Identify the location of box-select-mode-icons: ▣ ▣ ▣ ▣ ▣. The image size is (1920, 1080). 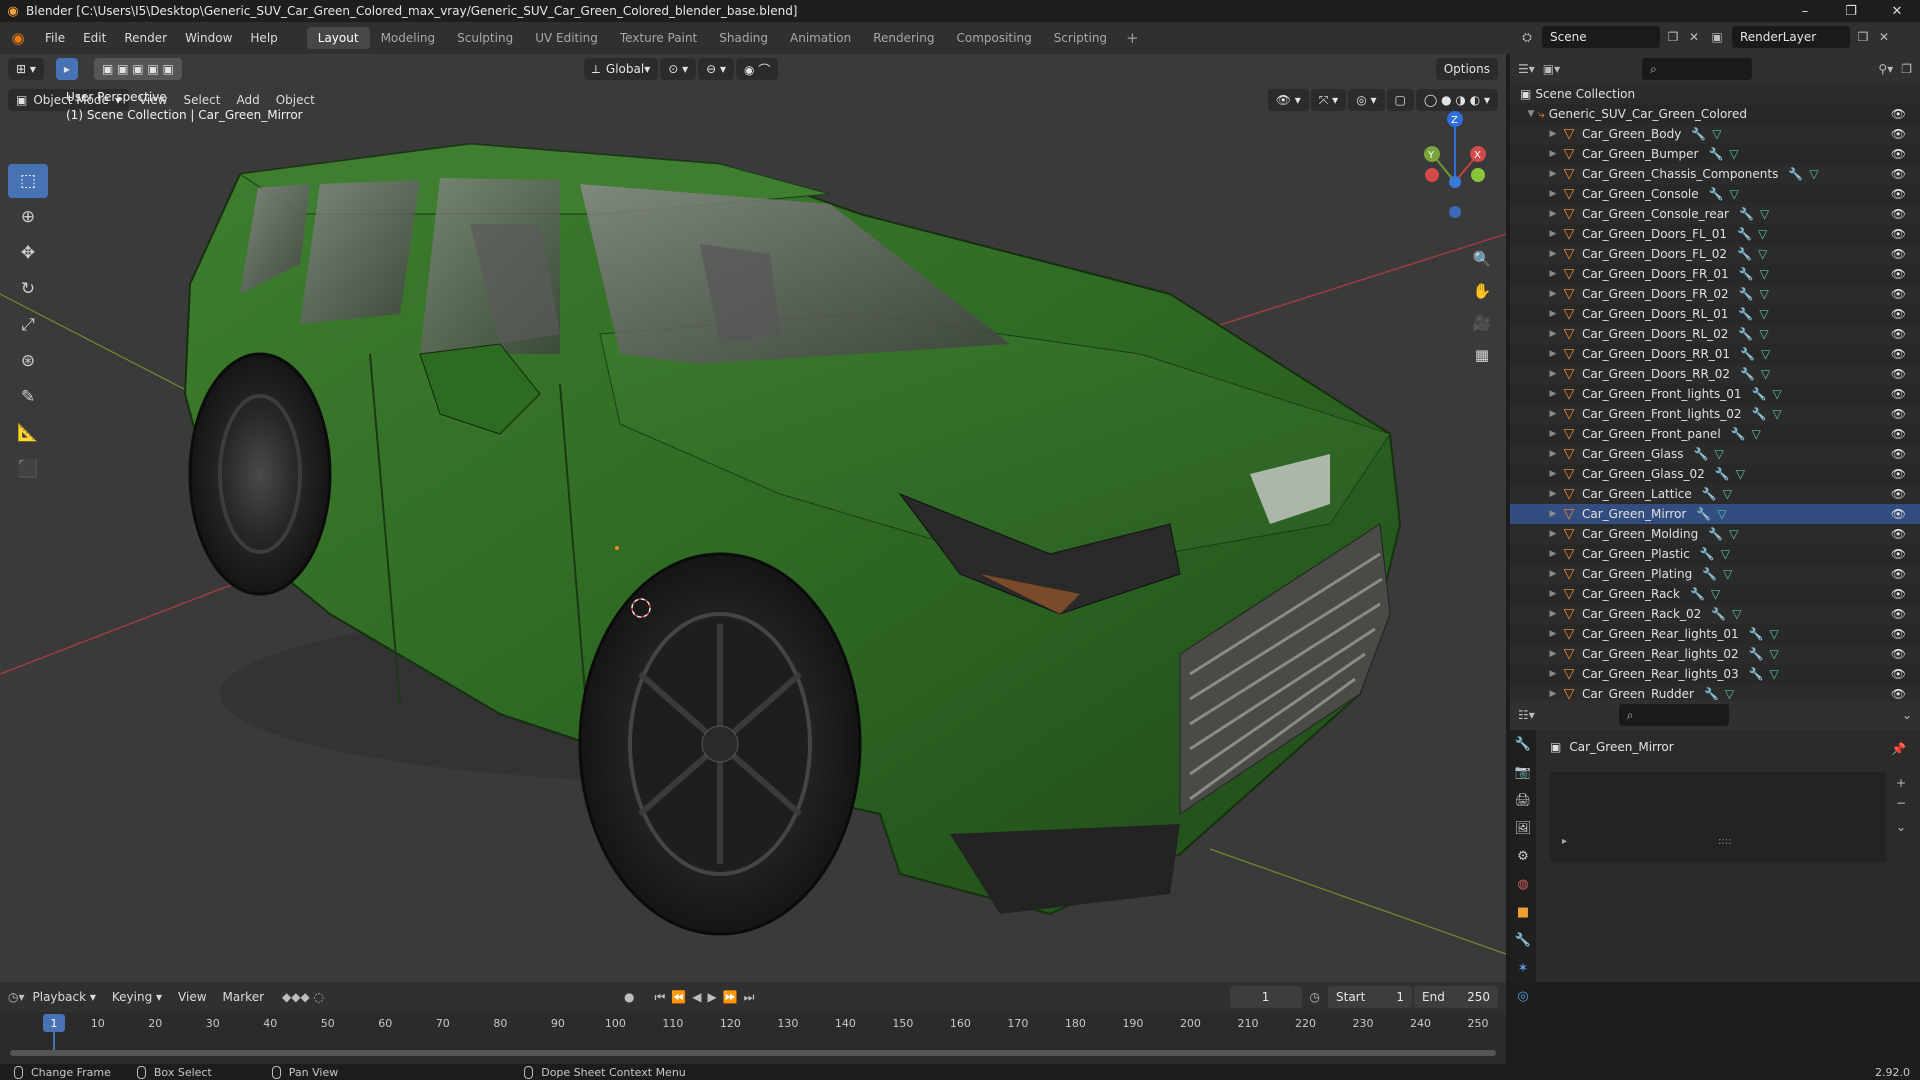
(137, 69).